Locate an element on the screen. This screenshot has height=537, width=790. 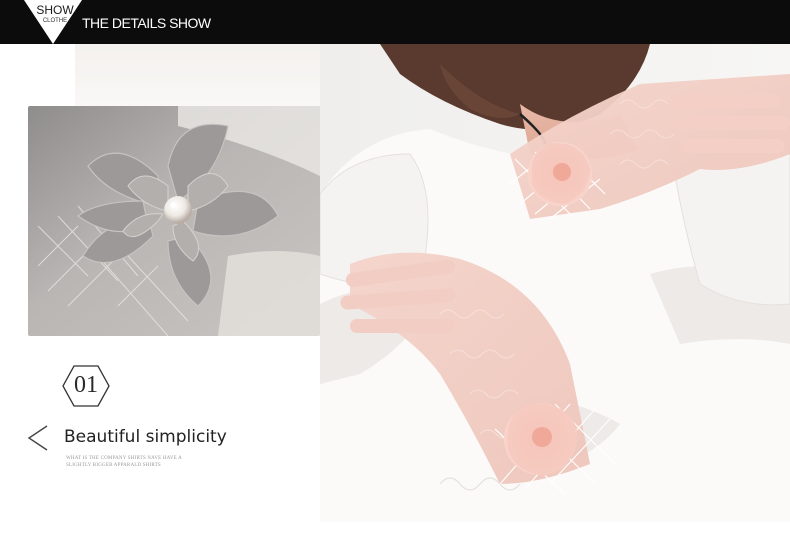
bottom-strip is located at coordinates (555, 529).